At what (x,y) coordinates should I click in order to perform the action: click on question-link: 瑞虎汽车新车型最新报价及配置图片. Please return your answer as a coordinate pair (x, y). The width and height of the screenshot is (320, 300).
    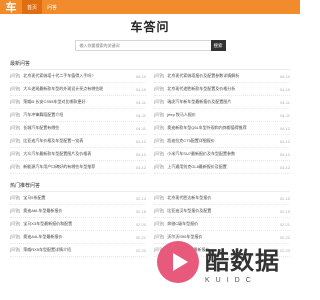
    Looking at the image, I should click on (222, 102).